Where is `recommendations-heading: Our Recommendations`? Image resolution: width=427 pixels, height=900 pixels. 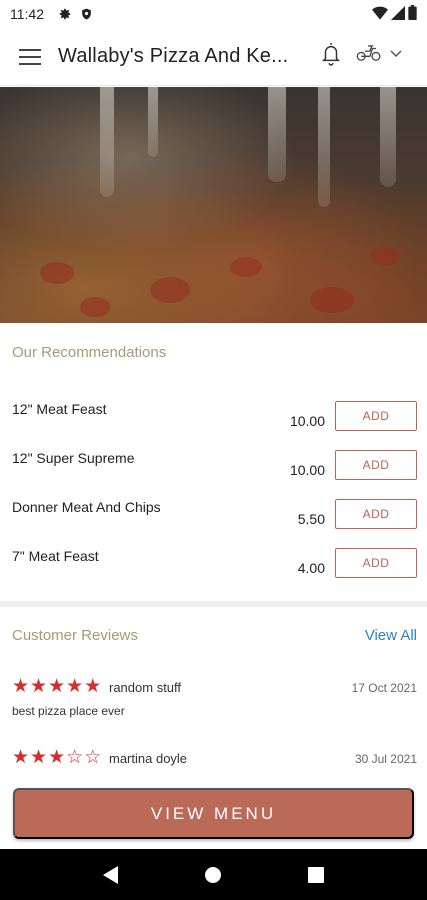
recommendations-heading: Our Recommendations is located at coordinates (89, 352).